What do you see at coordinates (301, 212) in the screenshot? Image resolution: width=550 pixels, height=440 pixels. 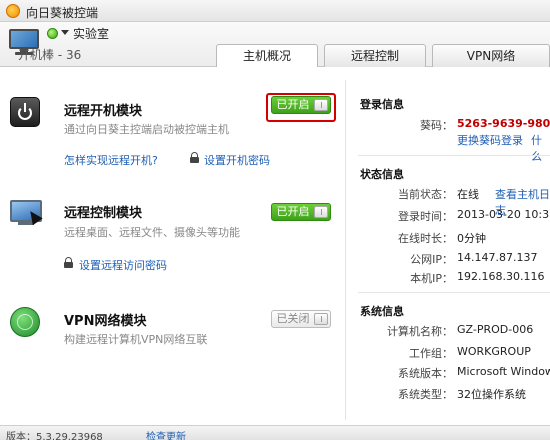 I see `remote-control-toggle: 已开启` at bounding box center [301, 212].